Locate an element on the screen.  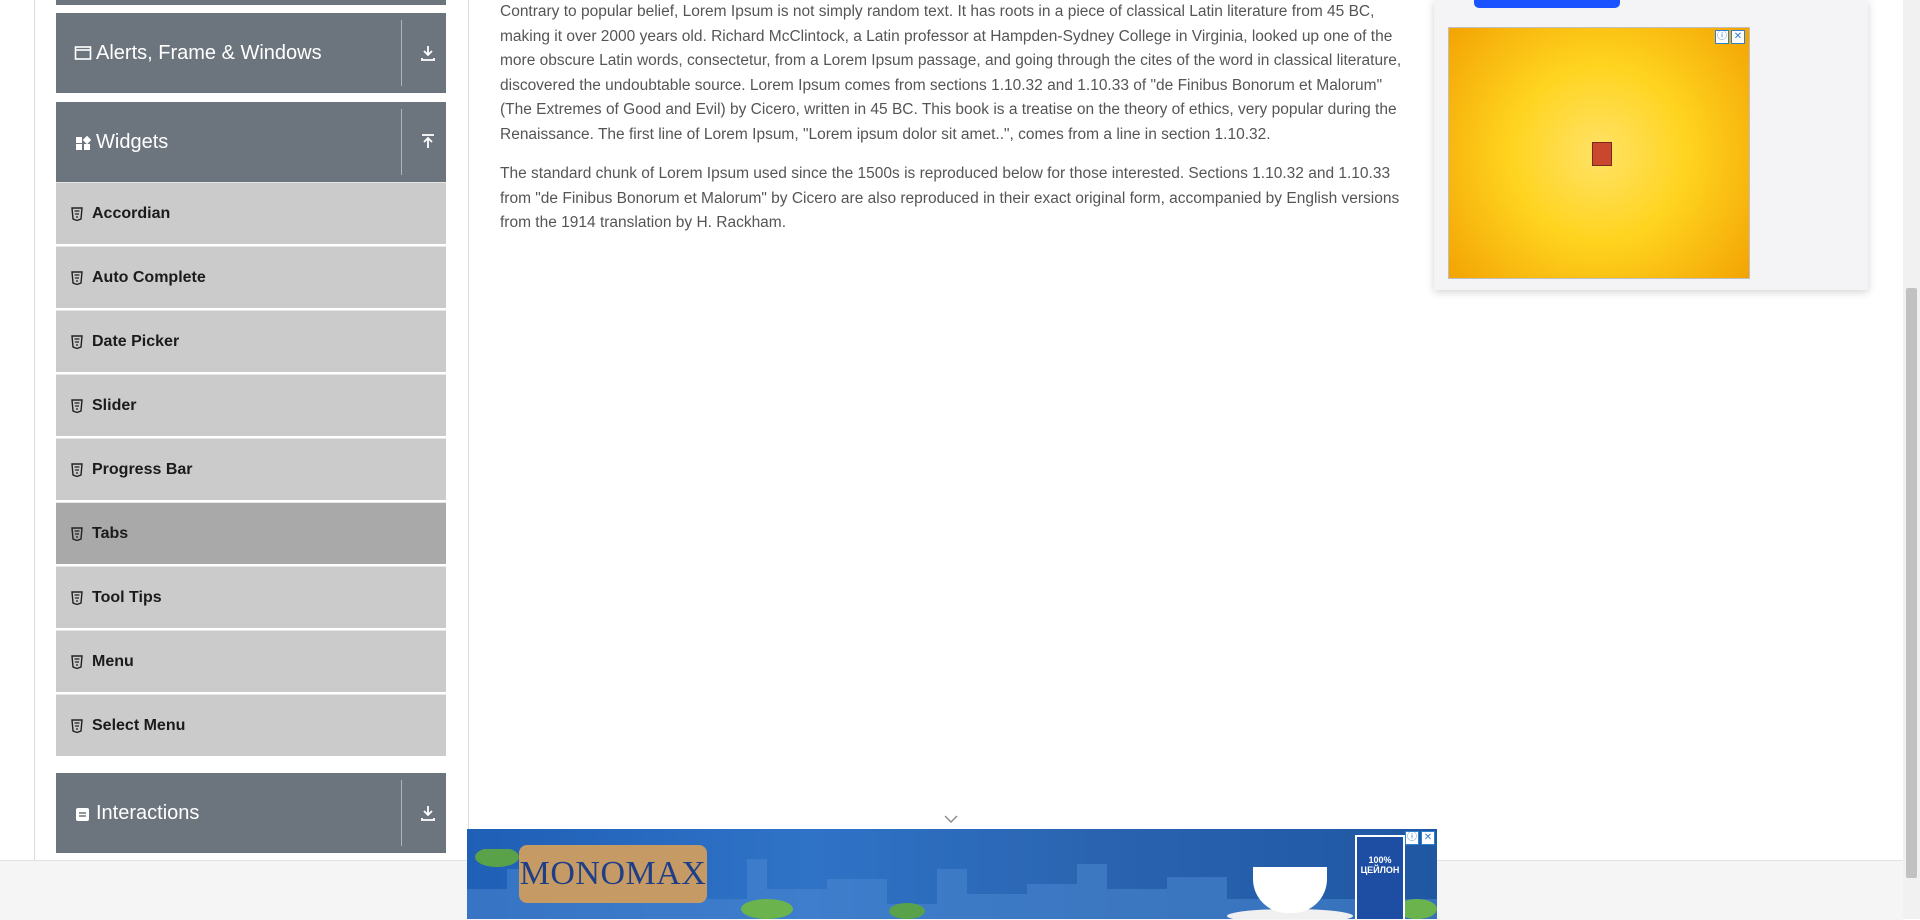
scrollbar-thumb is located at coordinates (1911, 583).